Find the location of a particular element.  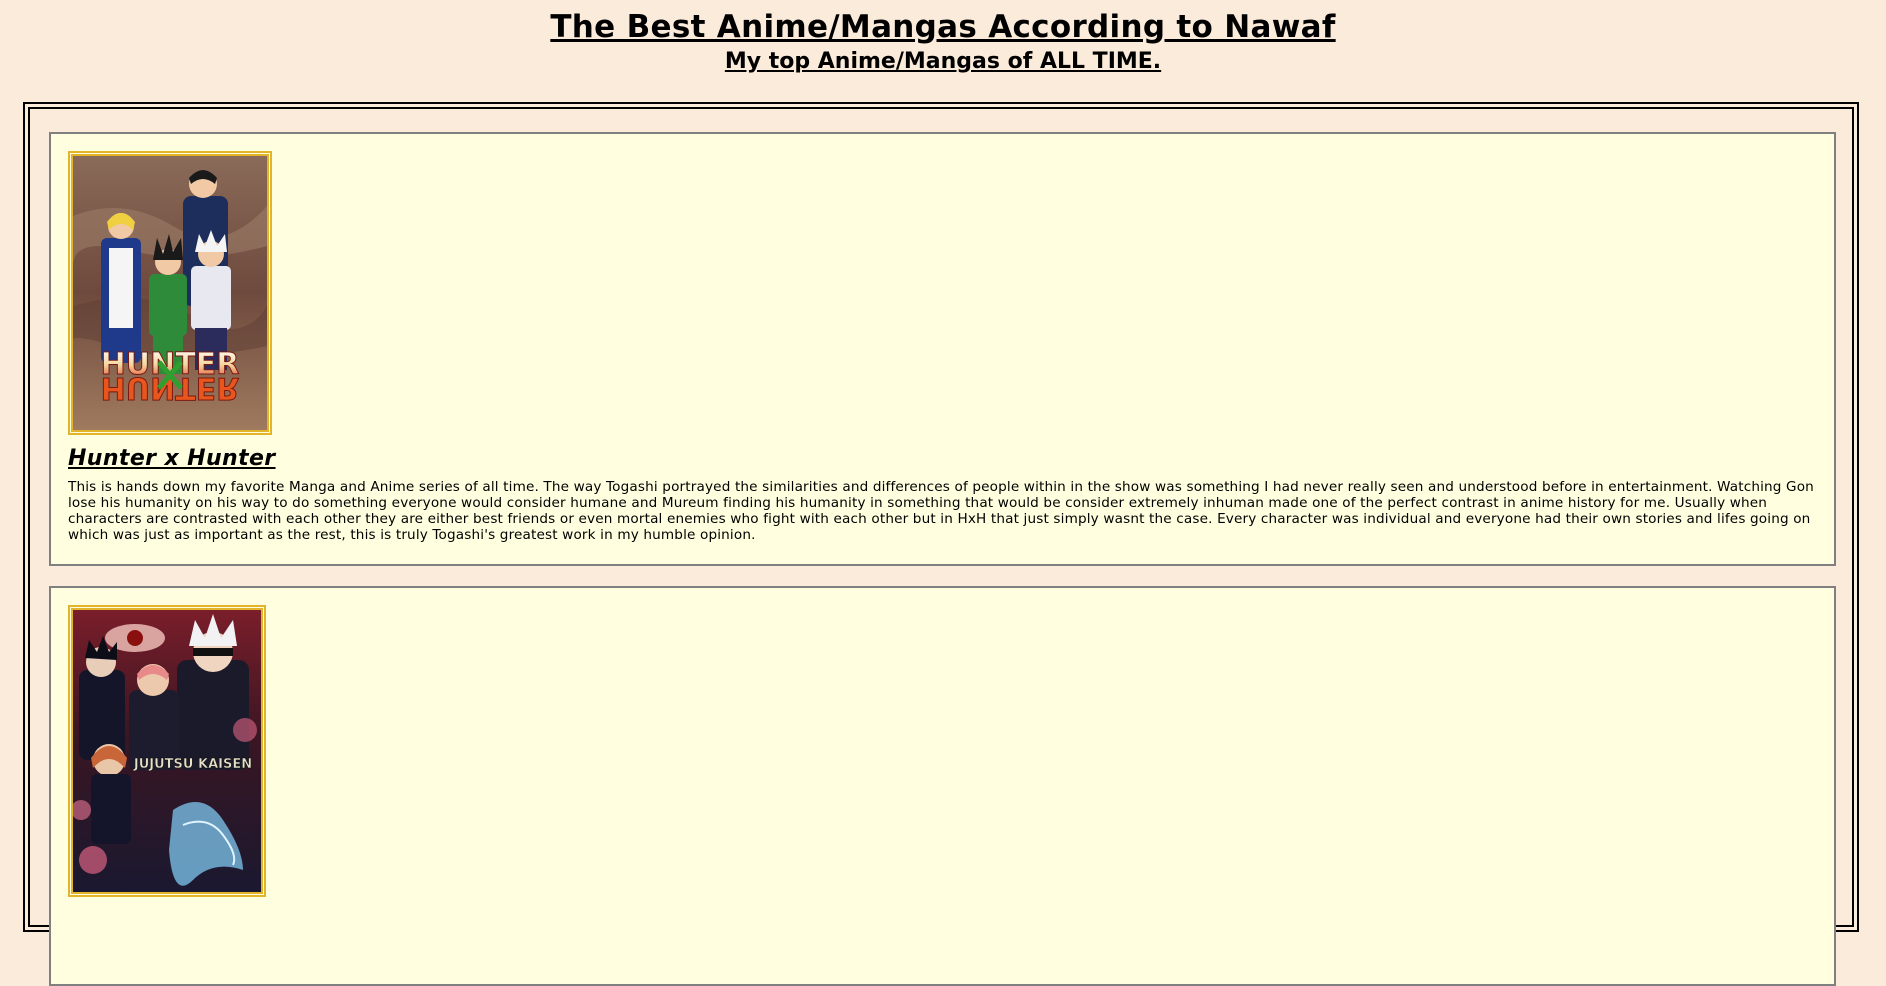

page-subtitle: My top Anime/Mangas of ALL TIME. is located at coordinates (943, 61).